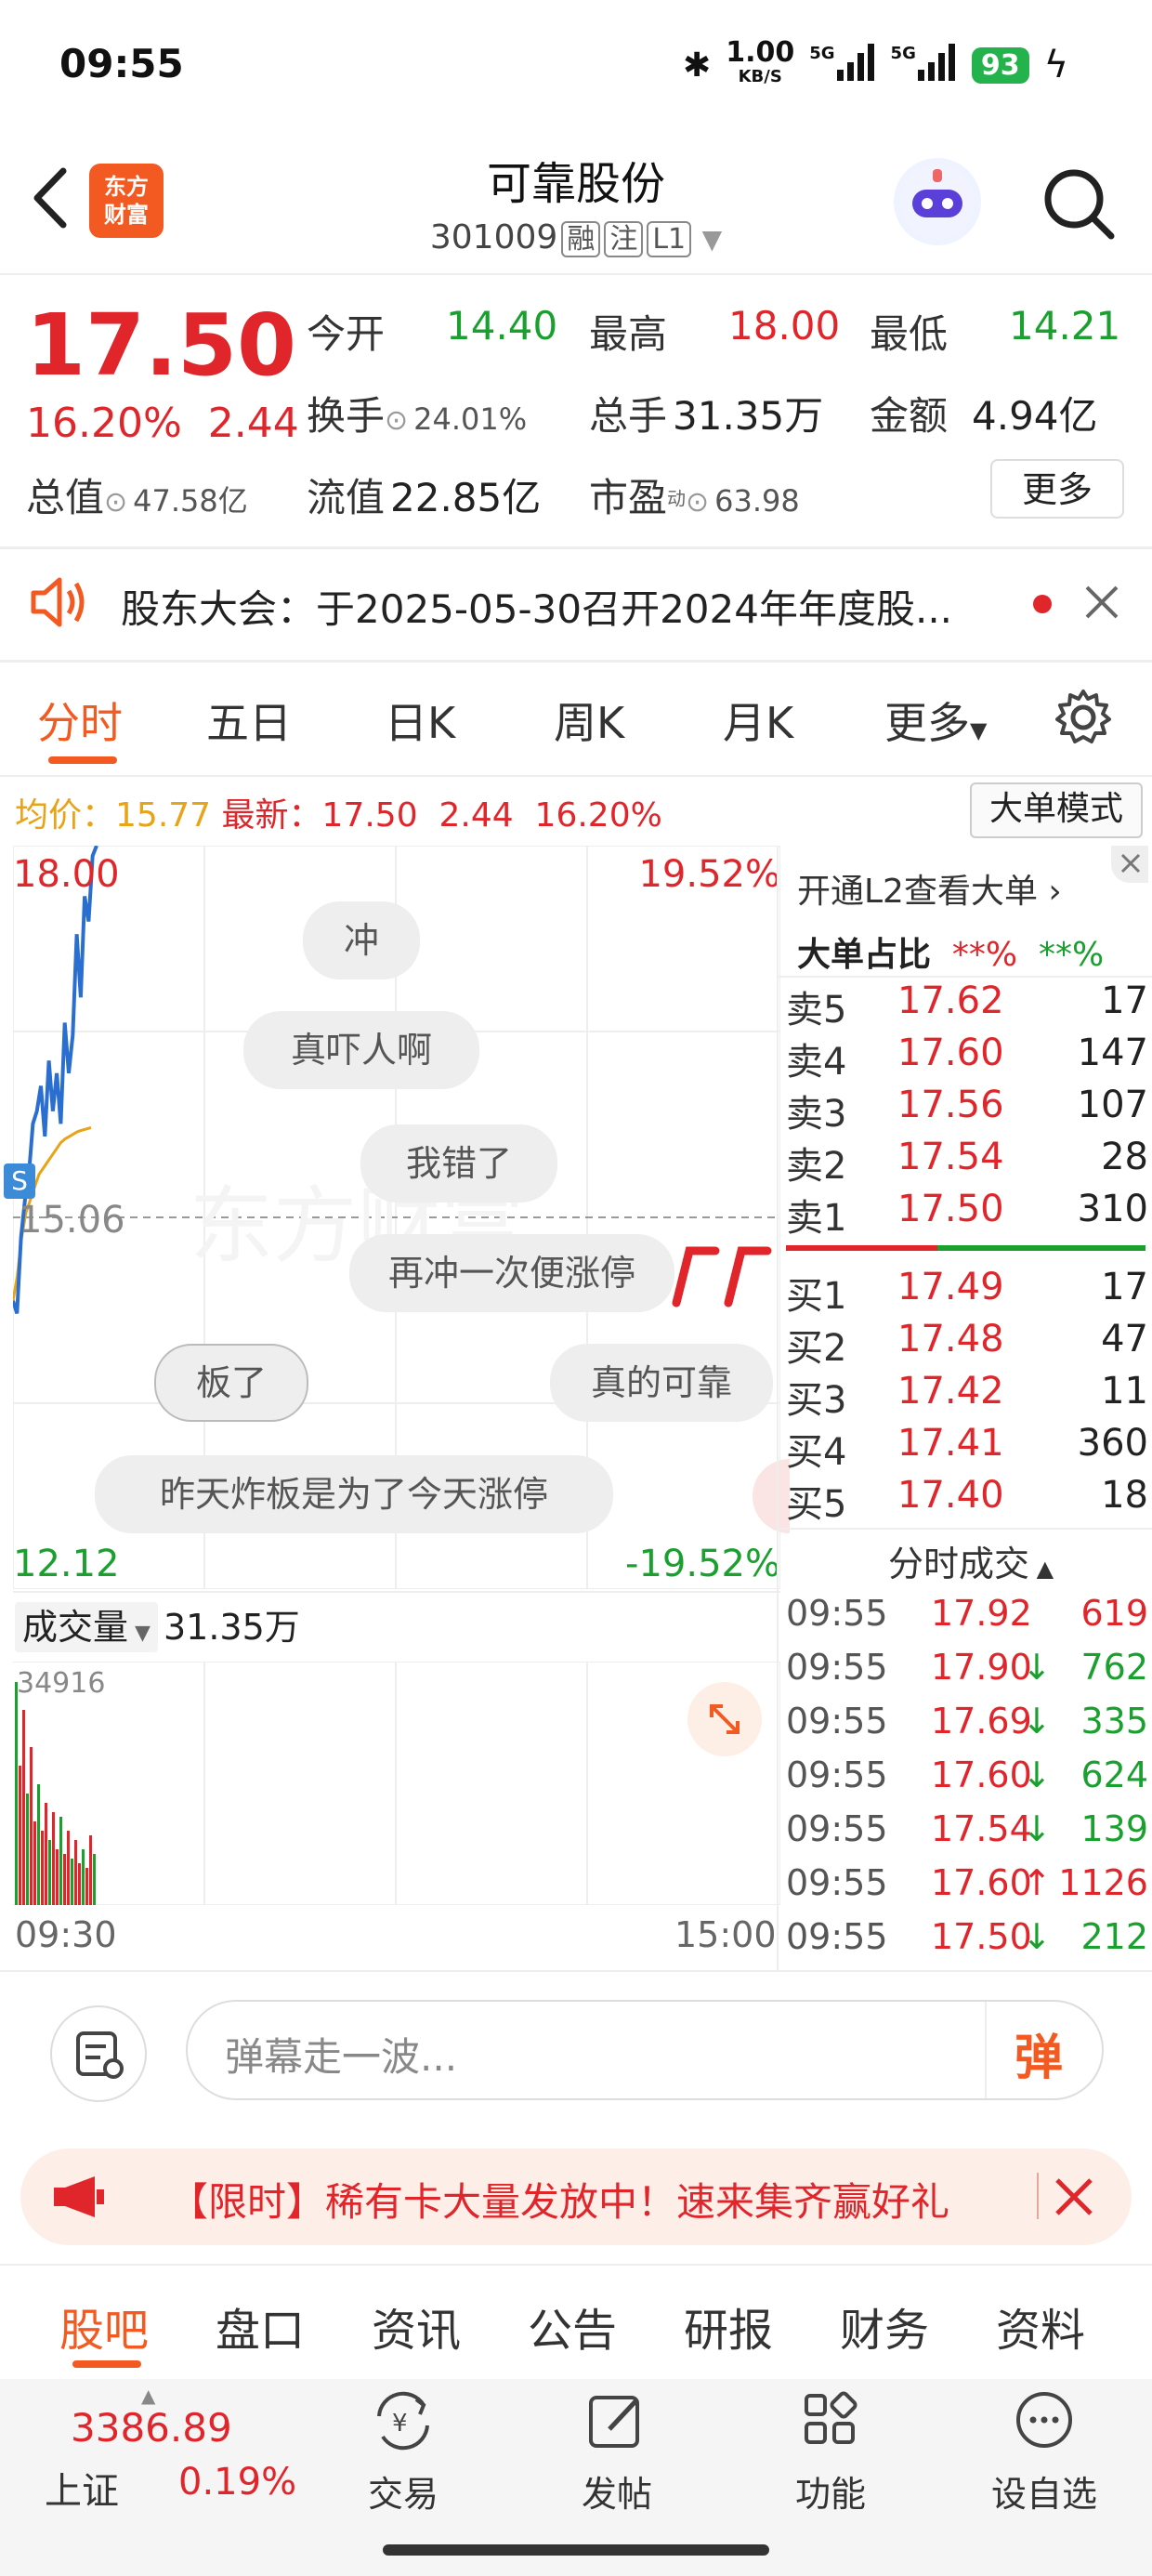  What do you see at coordinates (260, 2326) in the screenshot?
I see `tab-orderbook: 盘口` at bounding box center [260, 2326].